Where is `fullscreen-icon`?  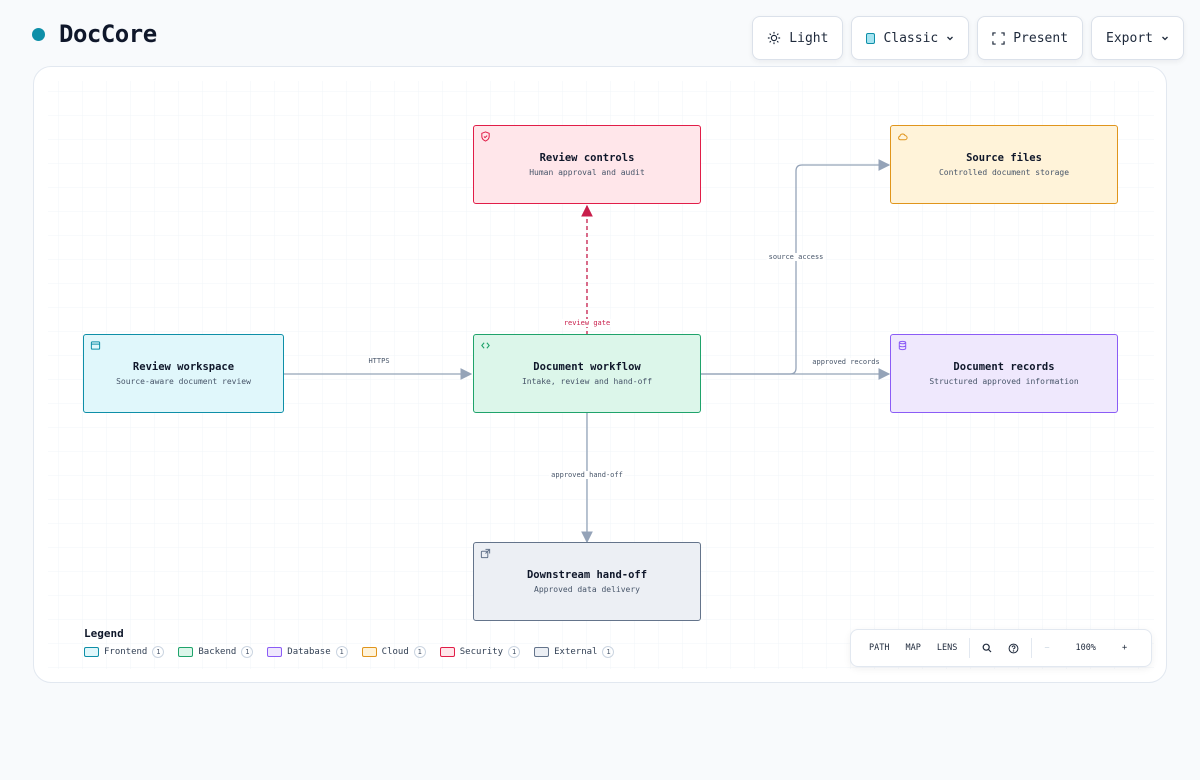
fullscreen-icon is located at coordinates (998, 38).